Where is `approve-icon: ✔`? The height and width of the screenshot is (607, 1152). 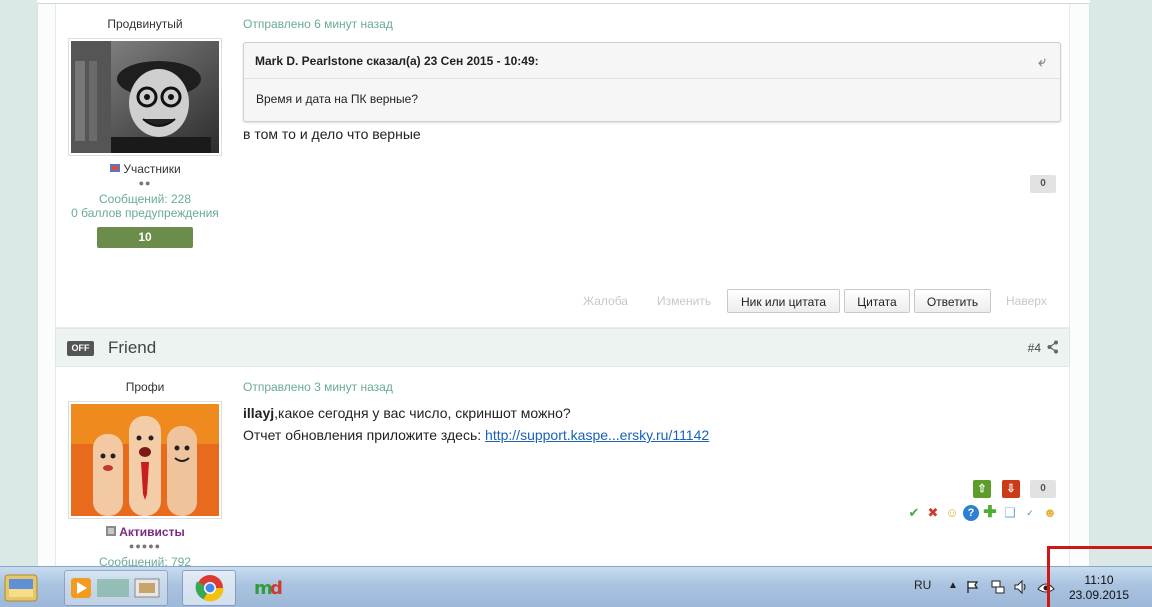 approve-icon: ✔ is located at coordinates (914, 513).